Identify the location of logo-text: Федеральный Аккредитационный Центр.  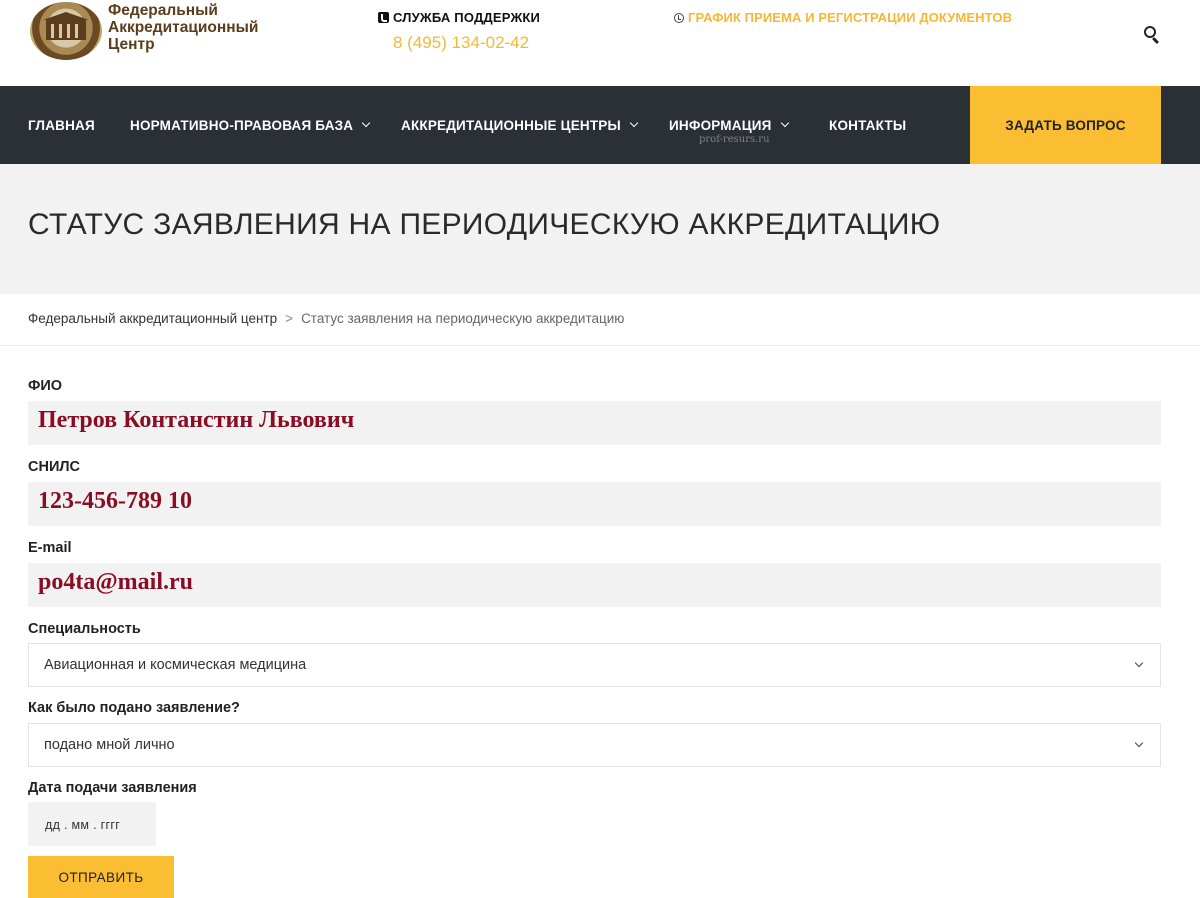
(183, 27).